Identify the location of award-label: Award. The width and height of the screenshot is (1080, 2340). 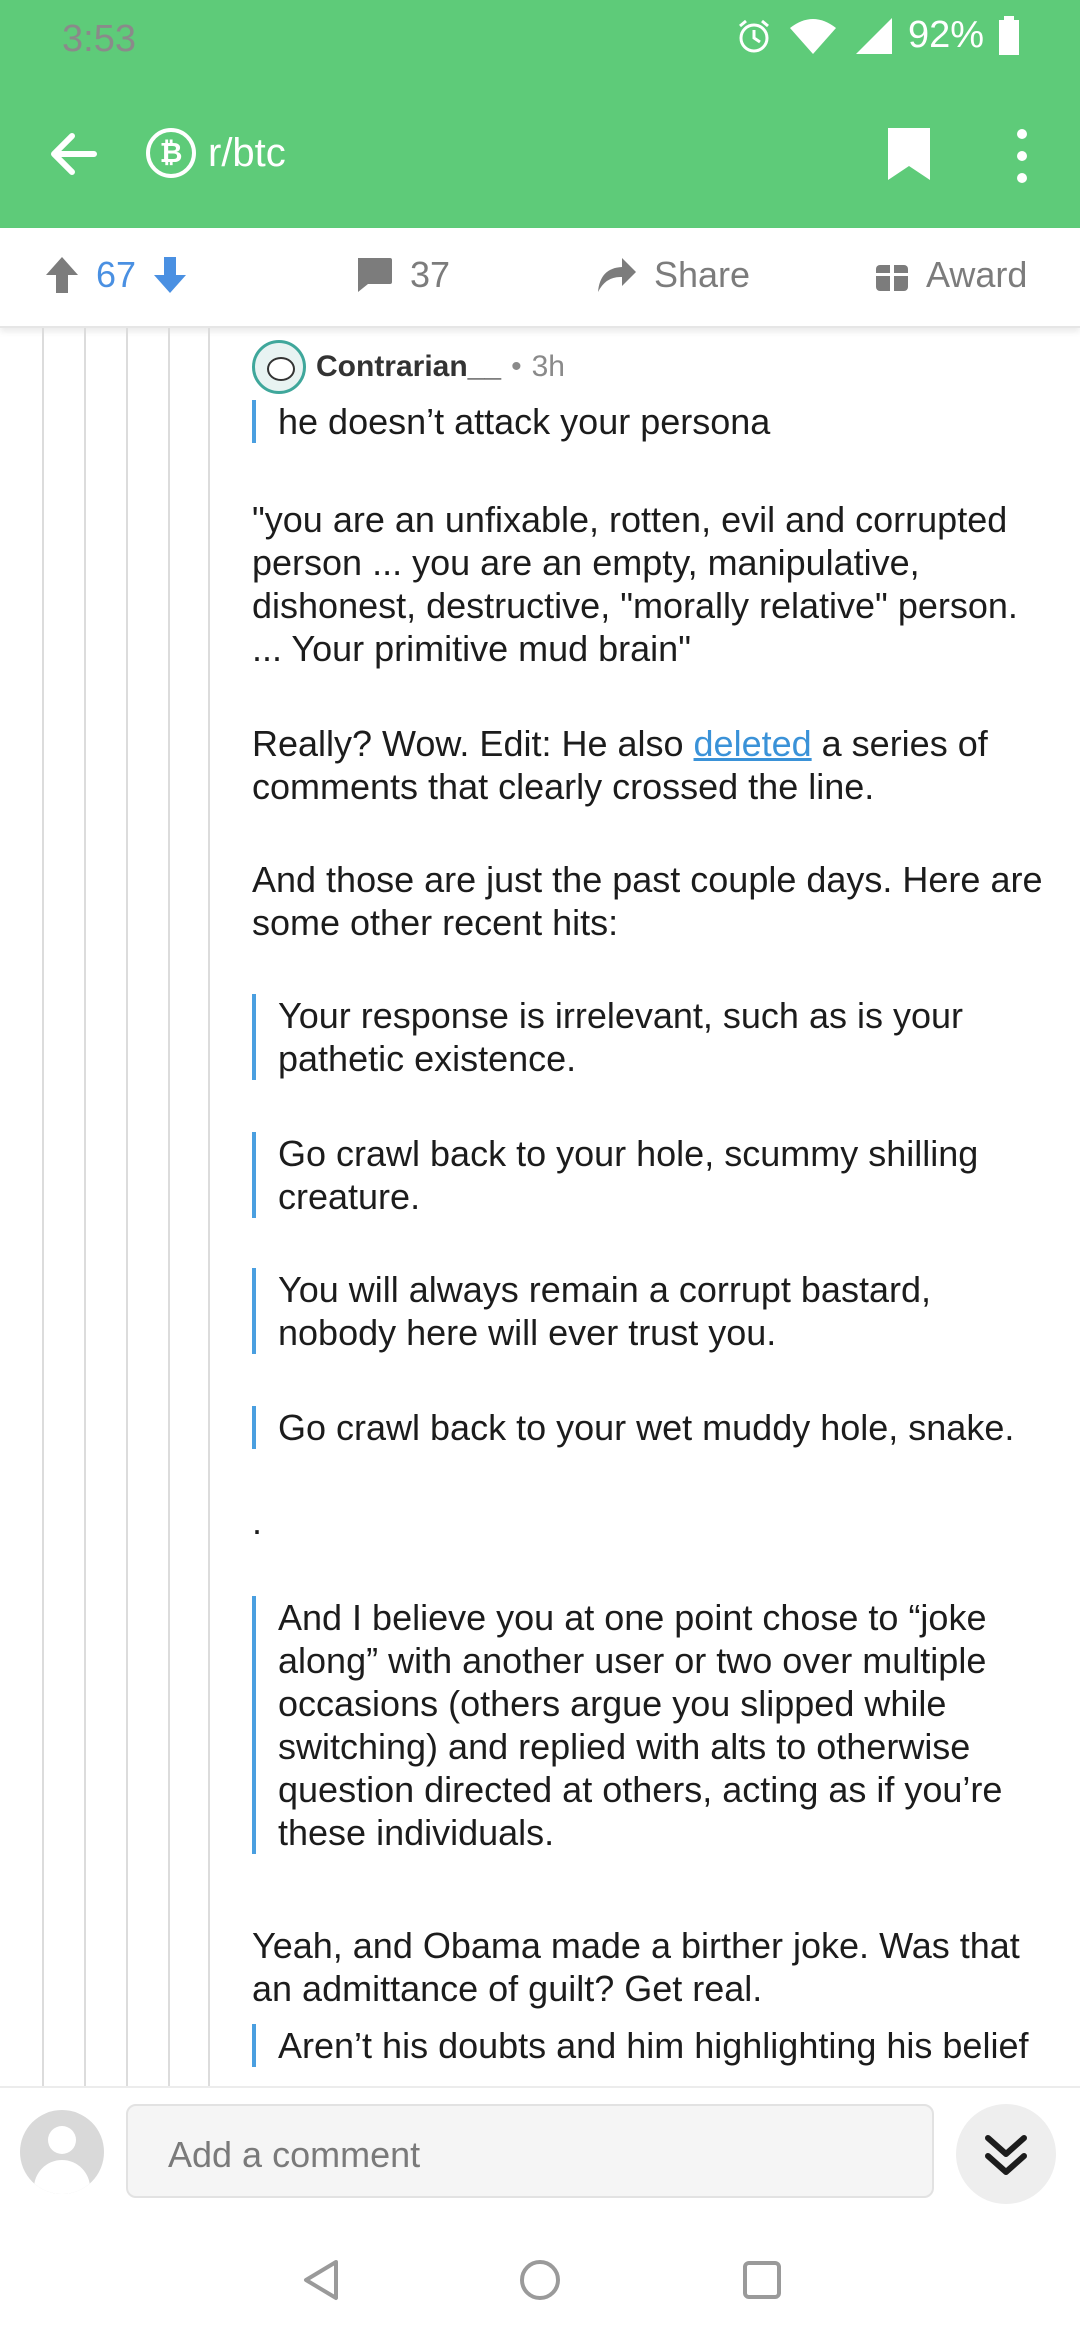
(977, 274).